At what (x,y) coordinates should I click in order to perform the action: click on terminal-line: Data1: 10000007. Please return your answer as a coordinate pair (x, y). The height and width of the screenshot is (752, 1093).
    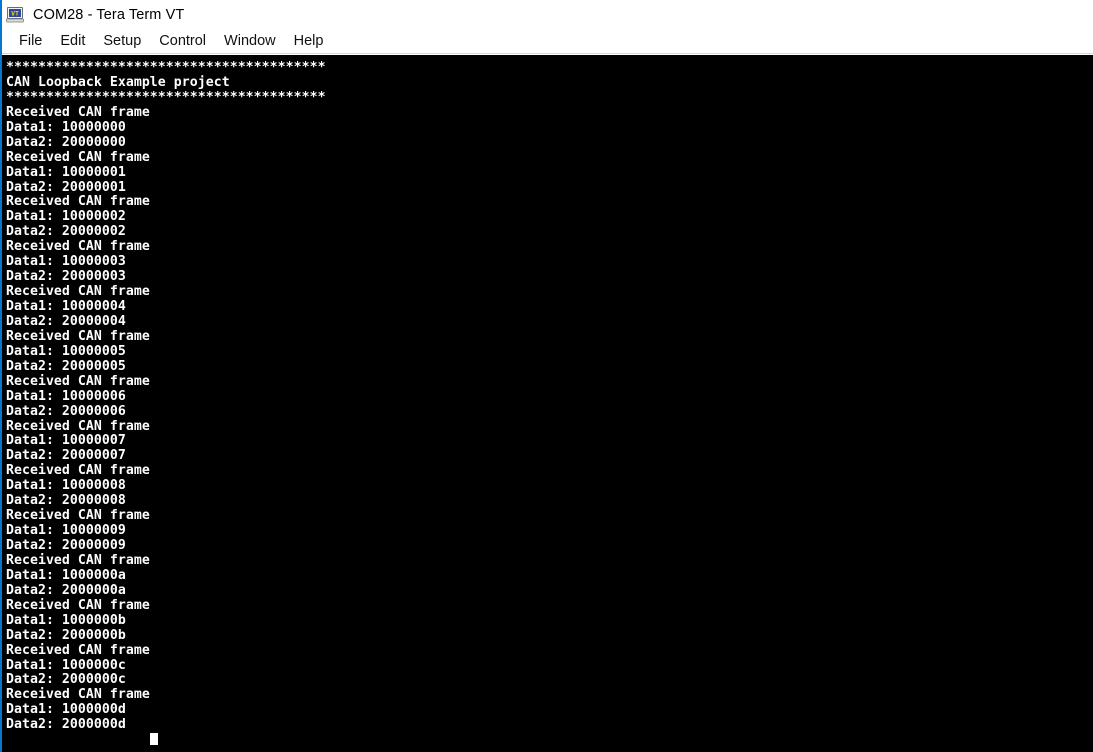
    Looking at the image, I should click on (66, 441).